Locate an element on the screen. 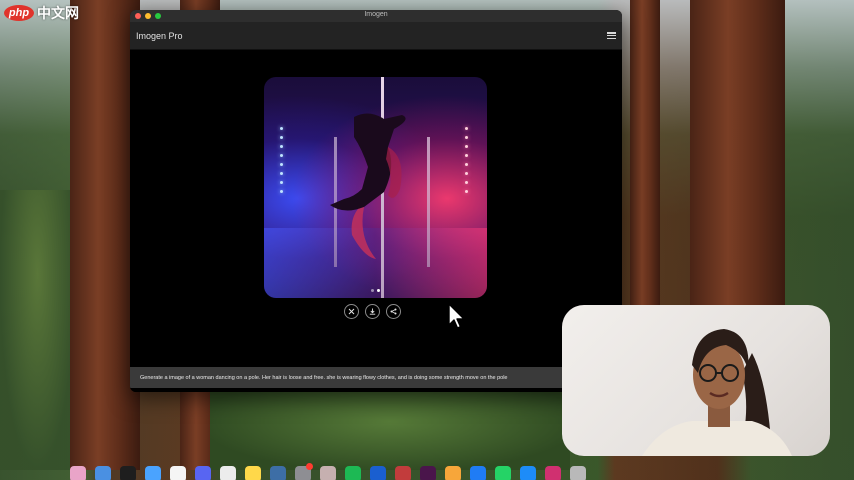  notification-badge is located at coordinates (309, 466).